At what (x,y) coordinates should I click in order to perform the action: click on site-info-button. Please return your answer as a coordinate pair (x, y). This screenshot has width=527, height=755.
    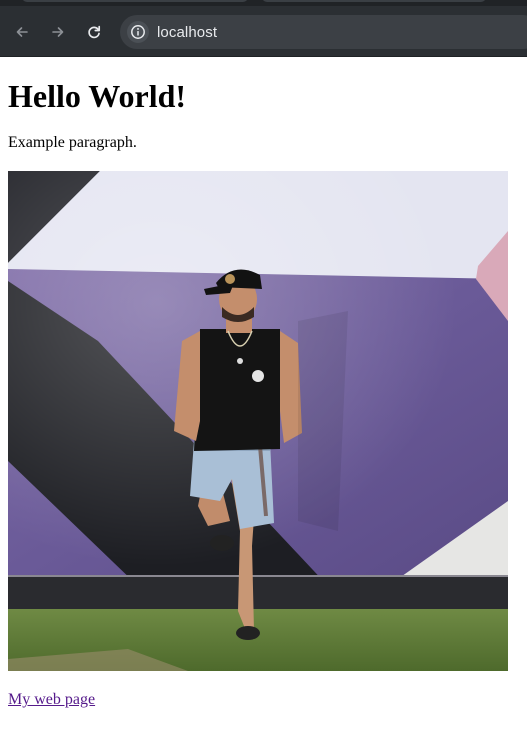
    Looking at the image, I should click on (138, 32).